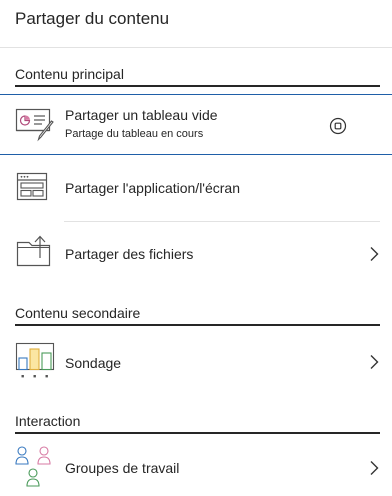 Image resolution: width=392 pixels, height=496 pixels. I want to click on whiteboard-icon, so click(36, 126).